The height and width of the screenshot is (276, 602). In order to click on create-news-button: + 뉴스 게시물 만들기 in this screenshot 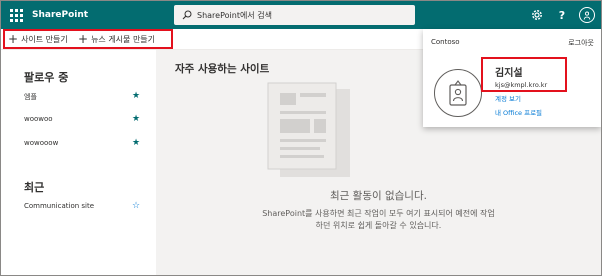, I will do `click(116, 39)`.